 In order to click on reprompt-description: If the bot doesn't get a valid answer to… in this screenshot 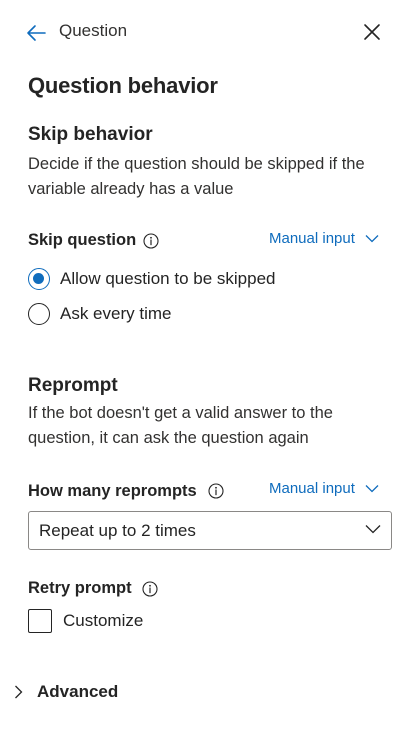, I will do `click(180, 425)`.